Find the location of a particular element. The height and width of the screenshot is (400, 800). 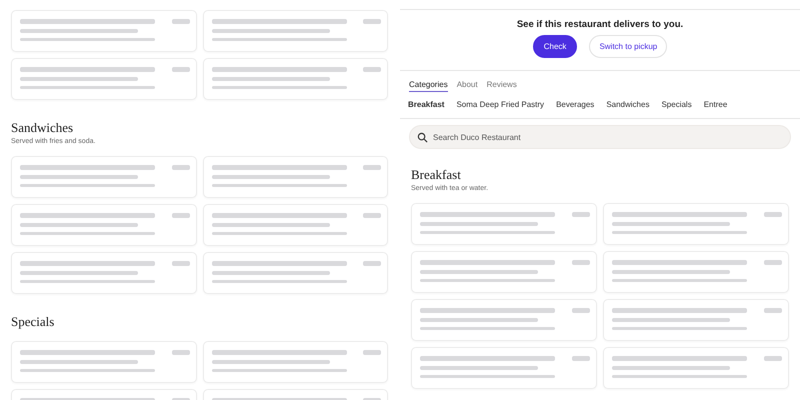

section-title: Breakfast is located at coordinates (436, 175).